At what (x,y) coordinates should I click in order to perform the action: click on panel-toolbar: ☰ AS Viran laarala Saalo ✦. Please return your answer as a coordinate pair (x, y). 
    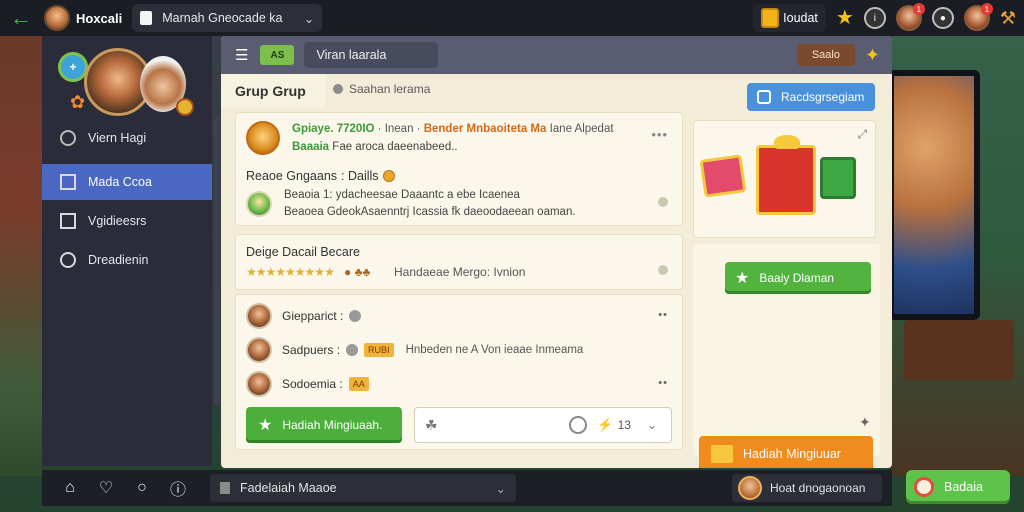
    Looking at the image, I should click on (556, 55).